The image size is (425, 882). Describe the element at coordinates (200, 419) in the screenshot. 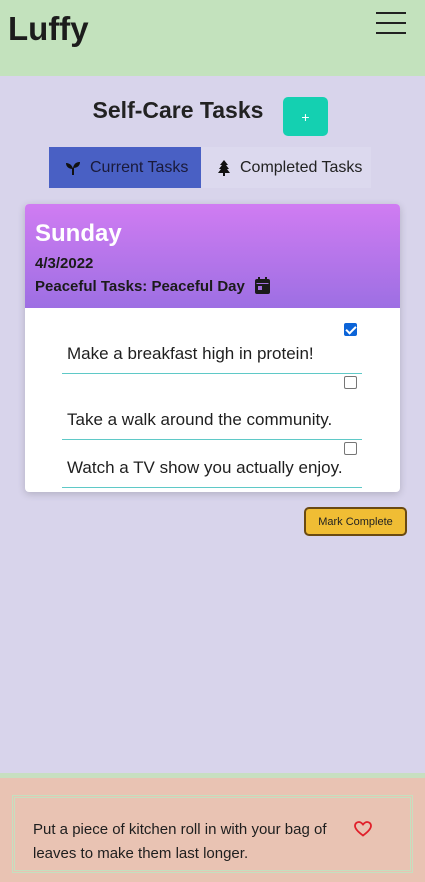

I see `task-text: Take a walk around the community.` at that location.